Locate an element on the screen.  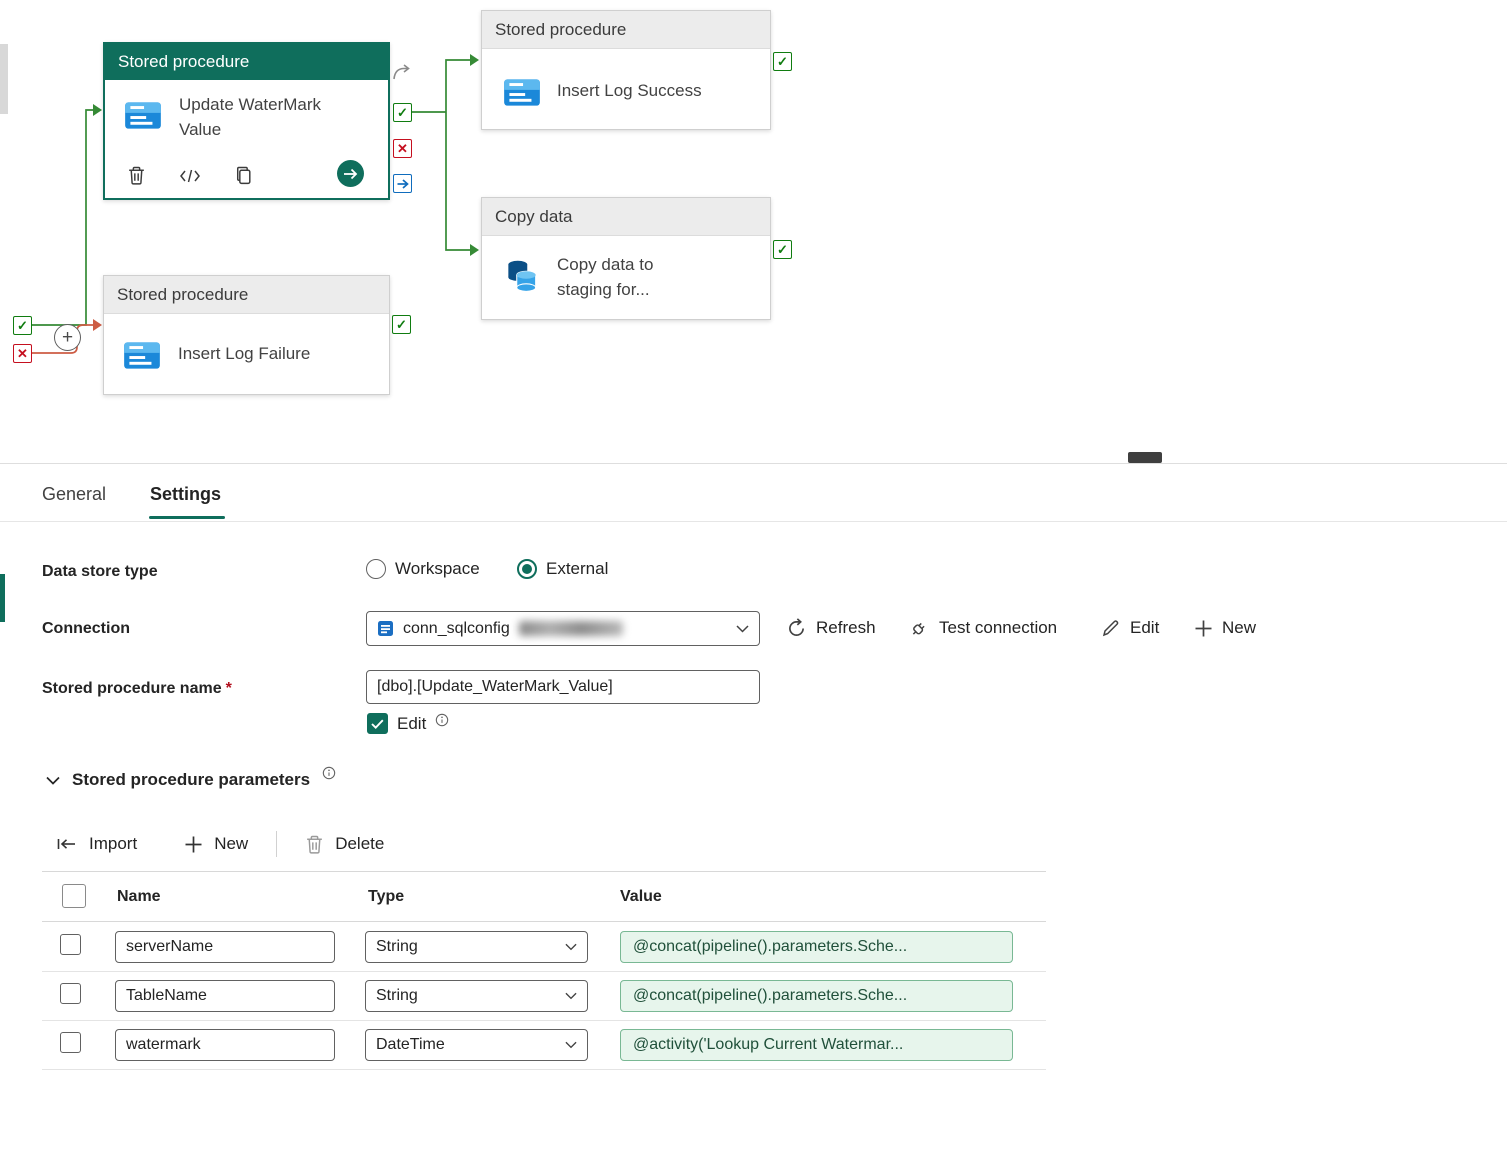
new-connection-button: New is located at coordinates (1225, 628).